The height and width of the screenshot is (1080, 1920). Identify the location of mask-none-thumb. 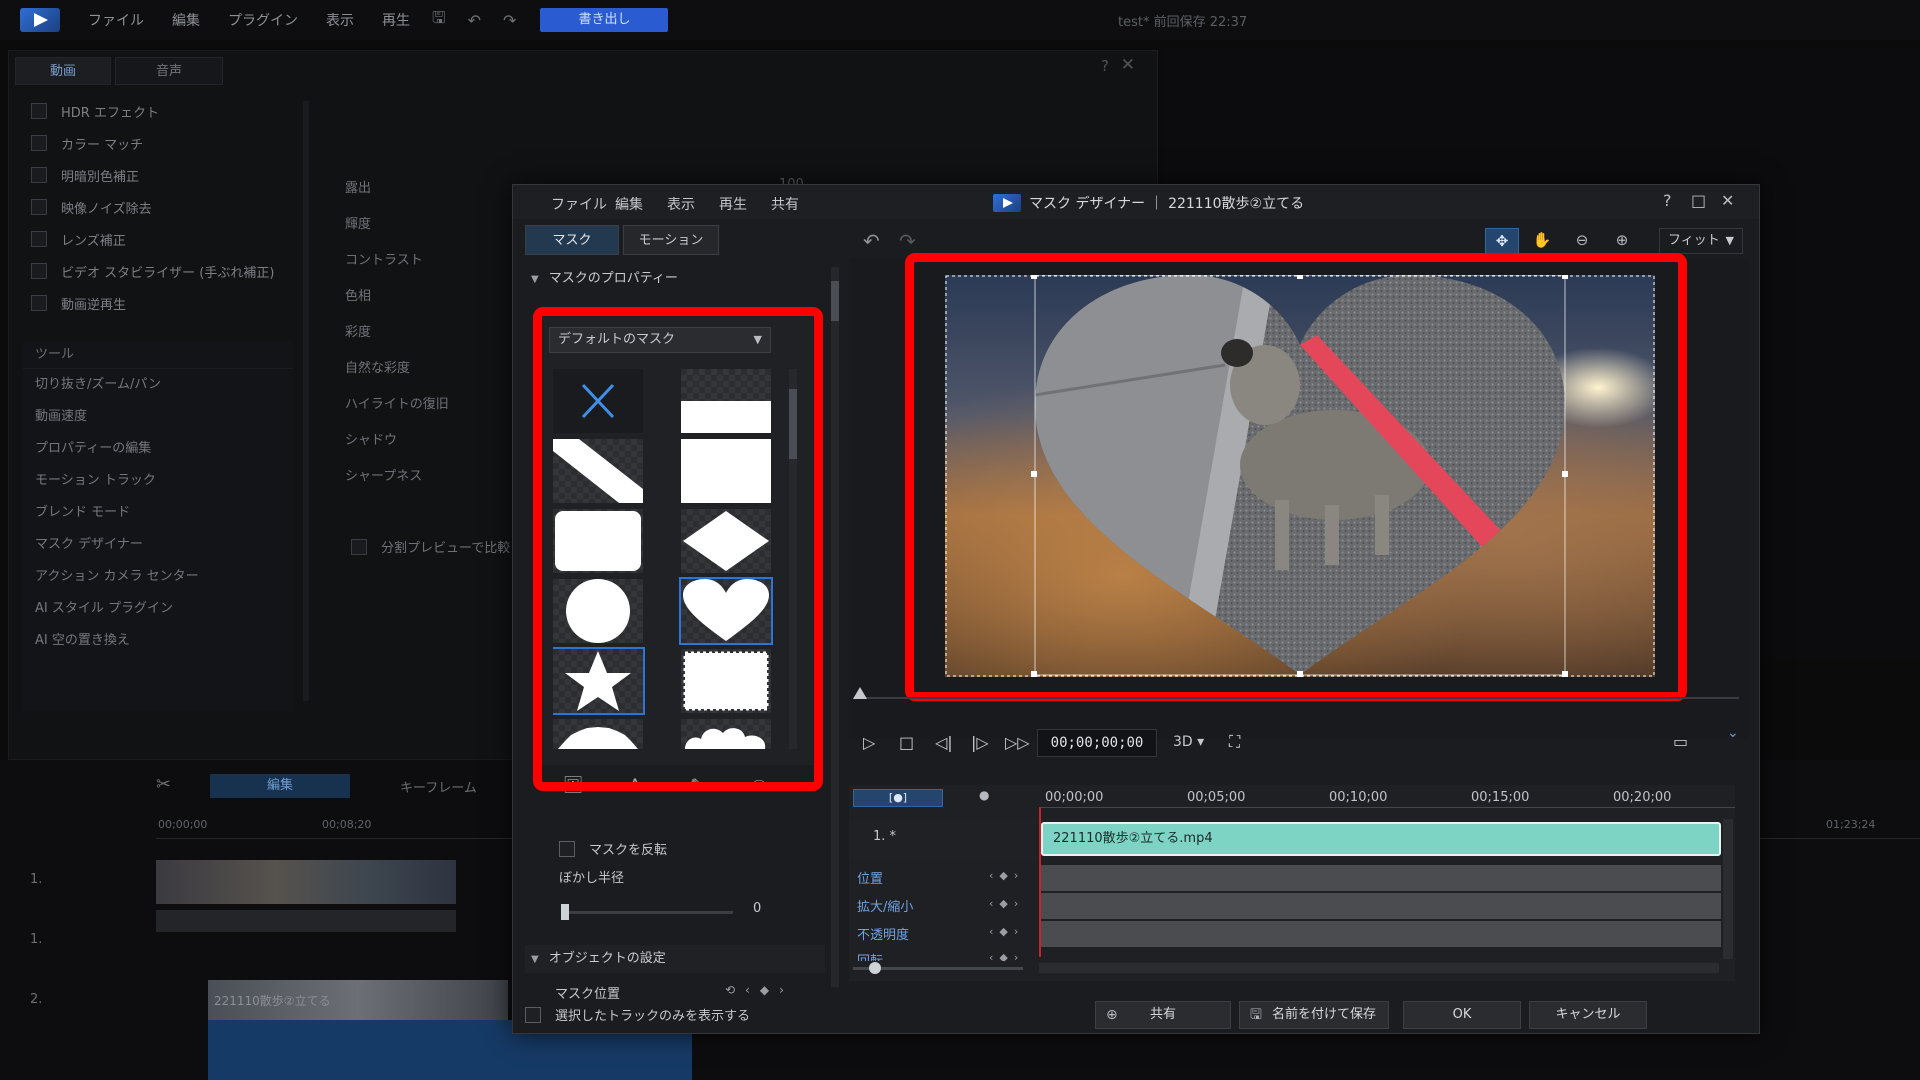
(598, 401).